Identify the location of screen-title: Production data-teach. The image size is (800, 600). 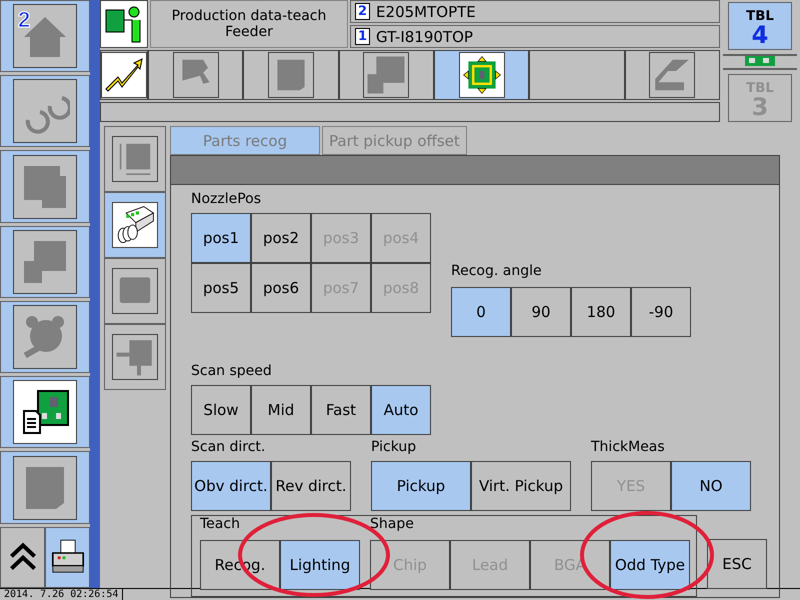
(249, 16).